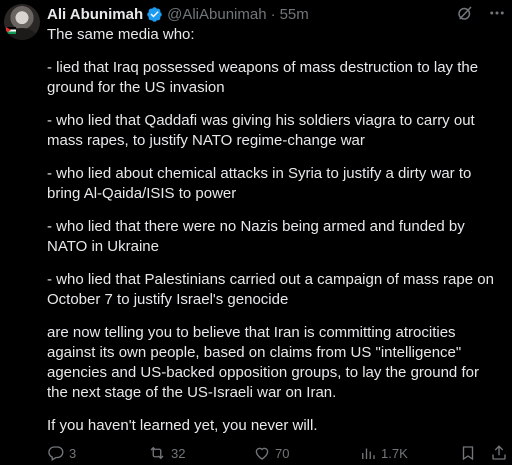 The height and width of the screenshot is (465, 512). I want to click on reply-button: 3, so click(61, 453).